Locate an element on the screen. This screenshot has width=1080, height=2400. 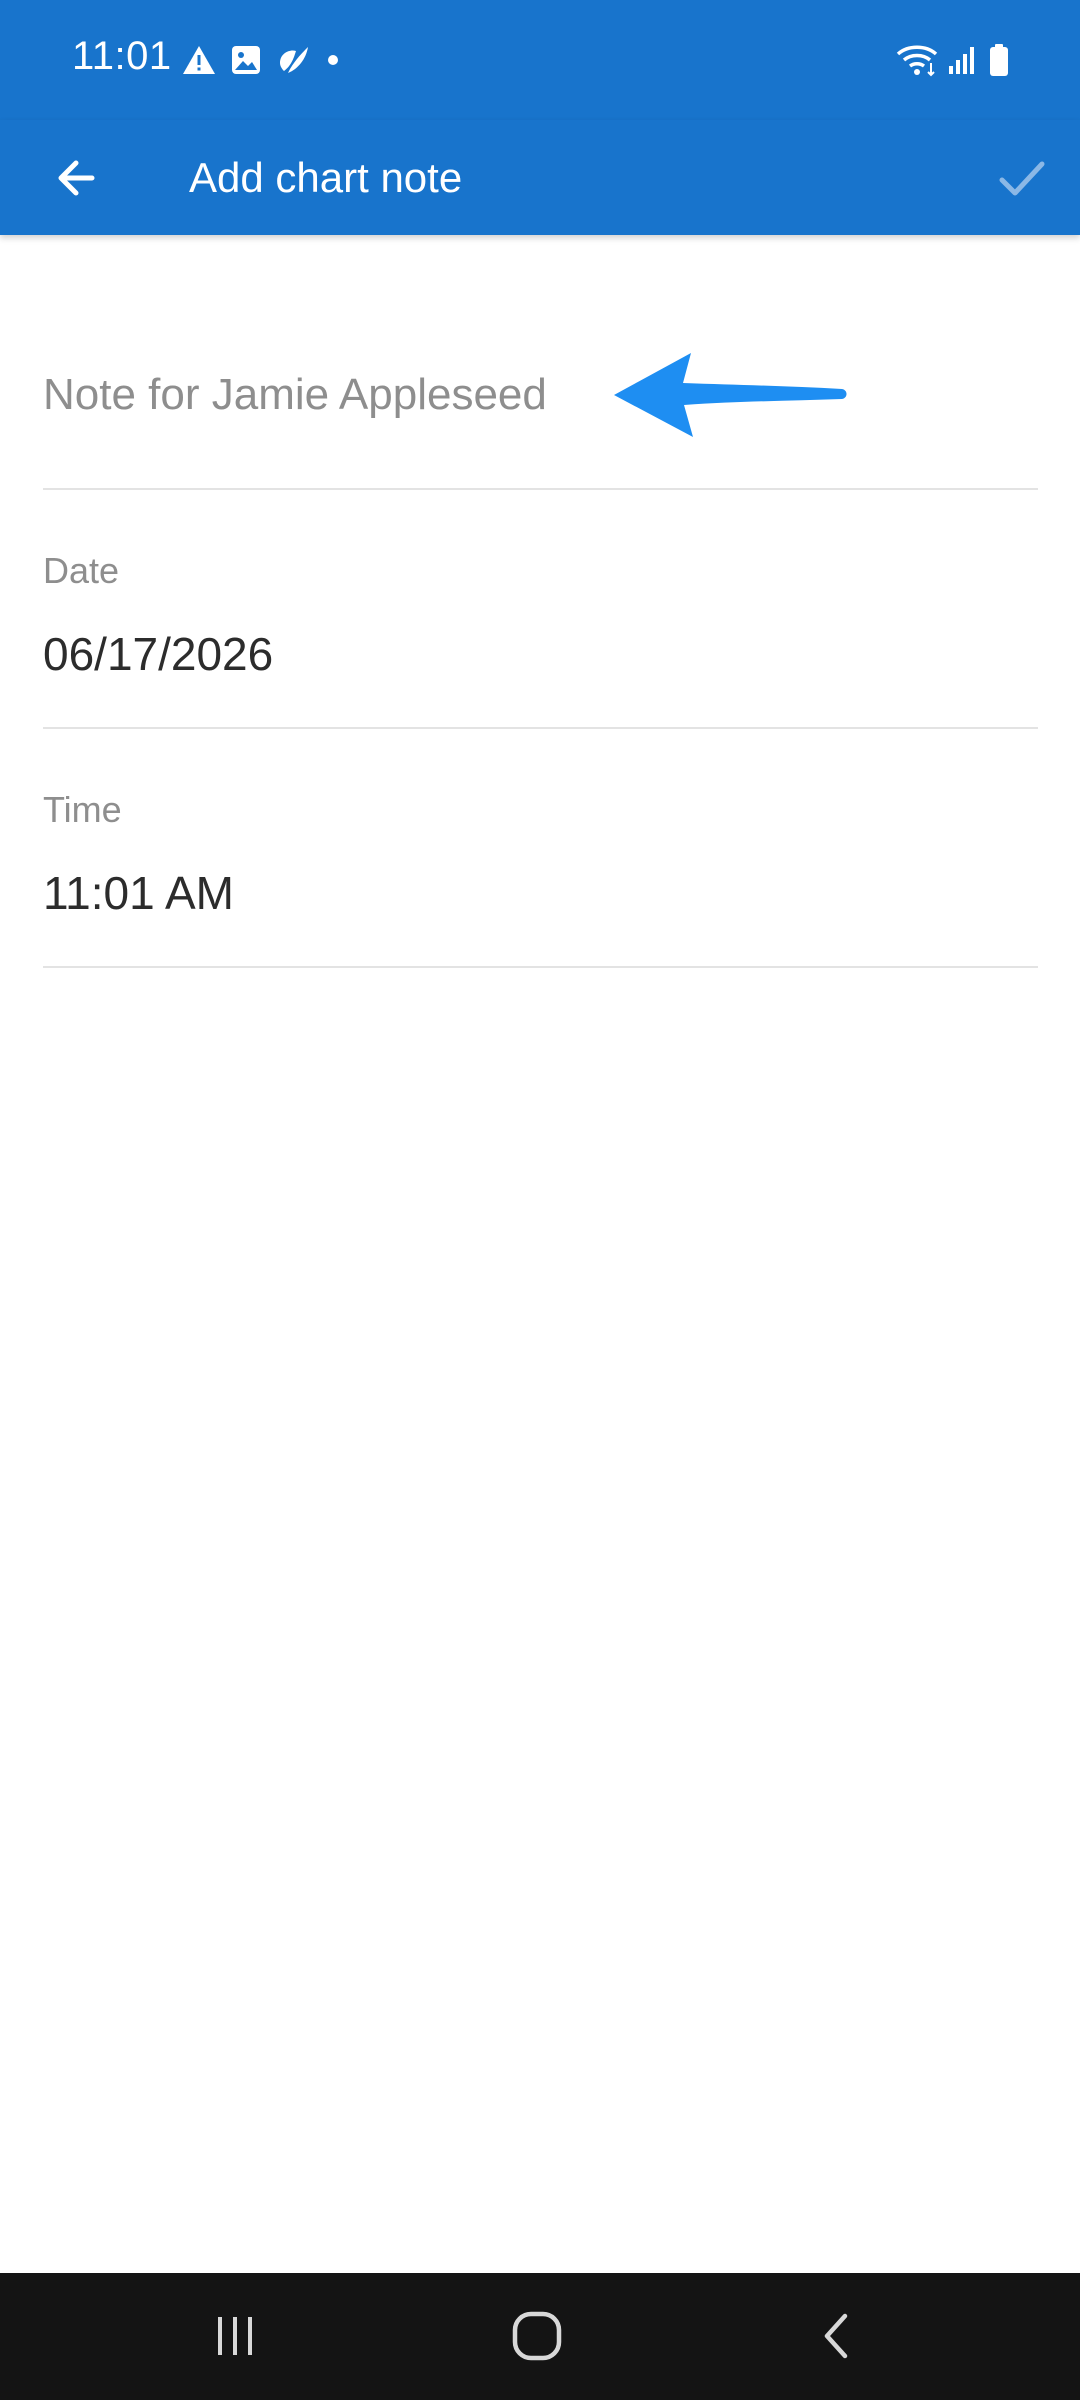
date-label: Date is located at coordinates (81, 570).